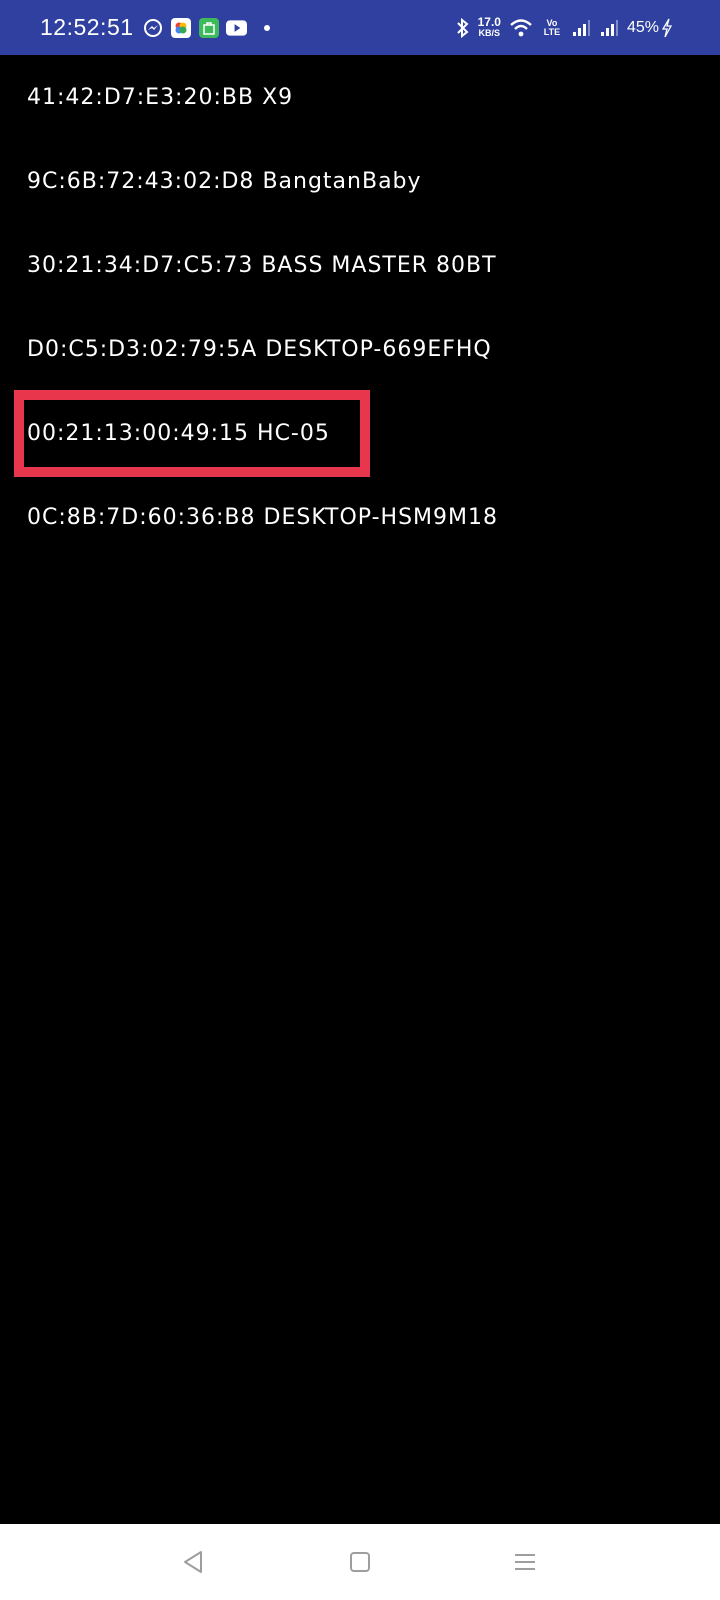 The width and height of the screenshot is (720, 1600). I want to click on device-item: 0C:8B:7D:60:36:B8 DESKTOP-HSM9M18, so click(360, 517).